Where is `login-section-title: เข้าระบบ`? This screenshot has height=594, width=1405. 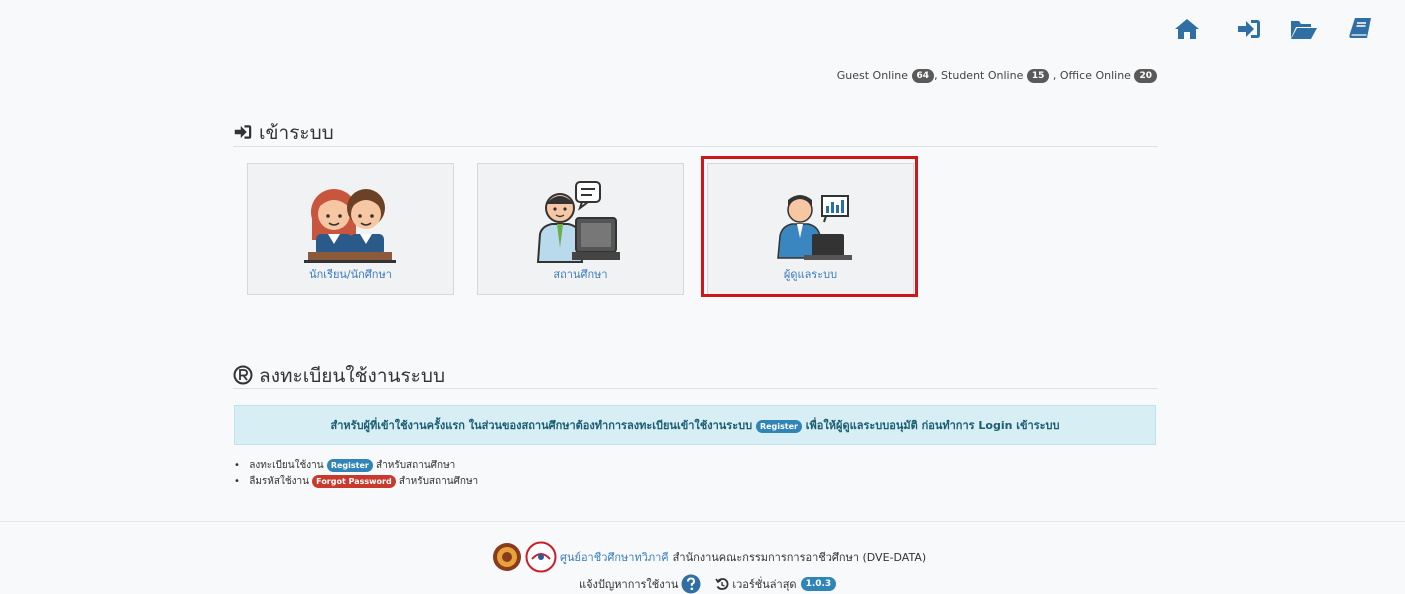 login-section-title: เข้าระบบ is located at coordinates (283, 133).